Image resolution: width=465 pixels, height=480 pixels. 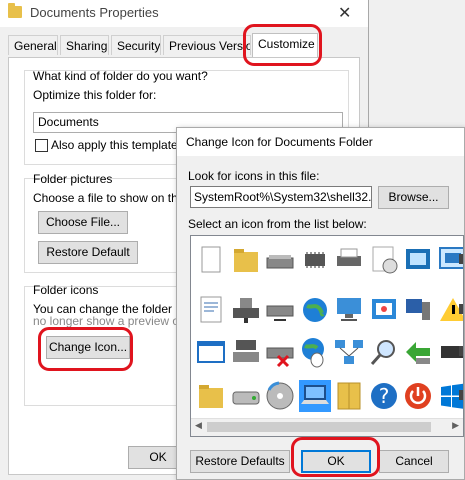 I want to click on hard-drive-icon, so click(x=280, y=260).